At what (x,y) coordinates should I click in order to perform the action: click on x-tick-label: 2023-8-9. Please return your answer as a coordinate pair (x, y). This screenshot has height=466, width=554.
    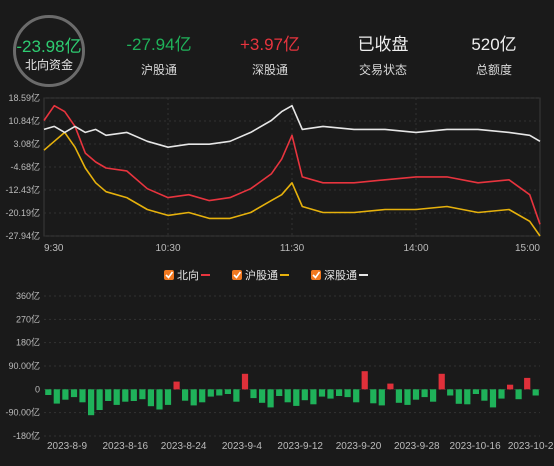
    Looking at the image, I should click on (67, 446).